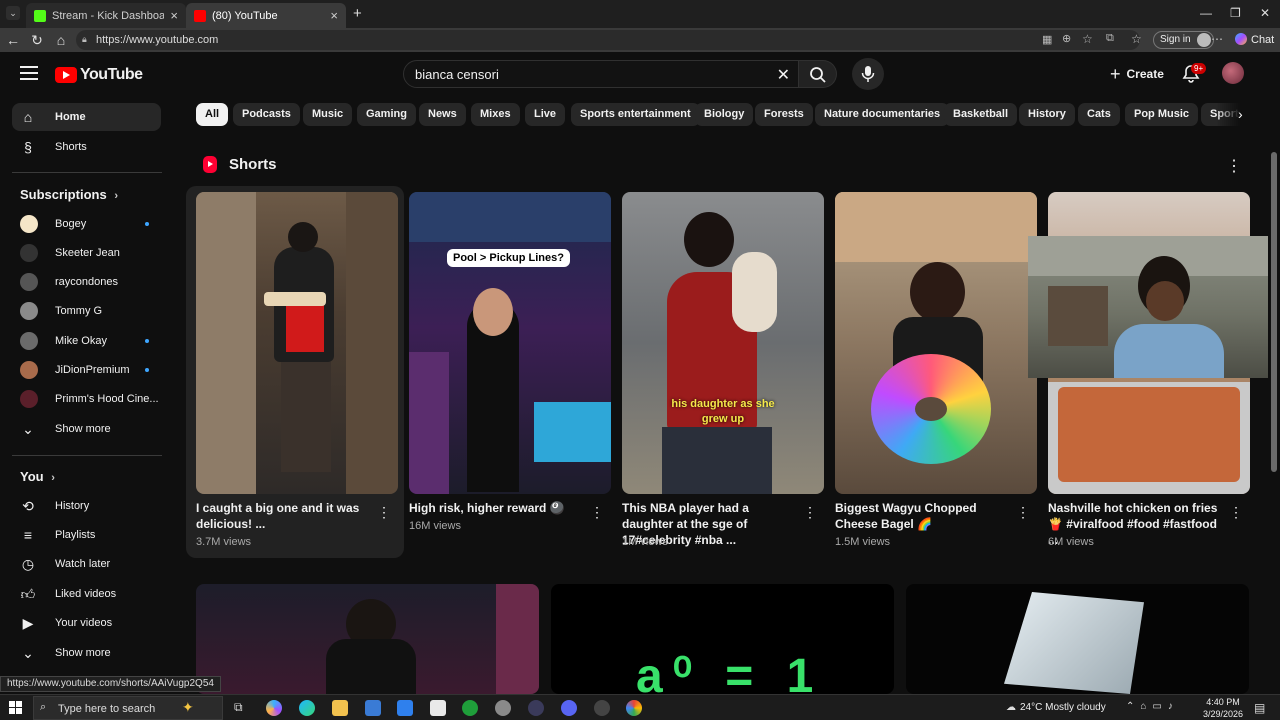 This screenshot has width=1280, height=720. Describe the element at coordinates (1233, 73) in the screenshot. I see `account-avatar` at that location.